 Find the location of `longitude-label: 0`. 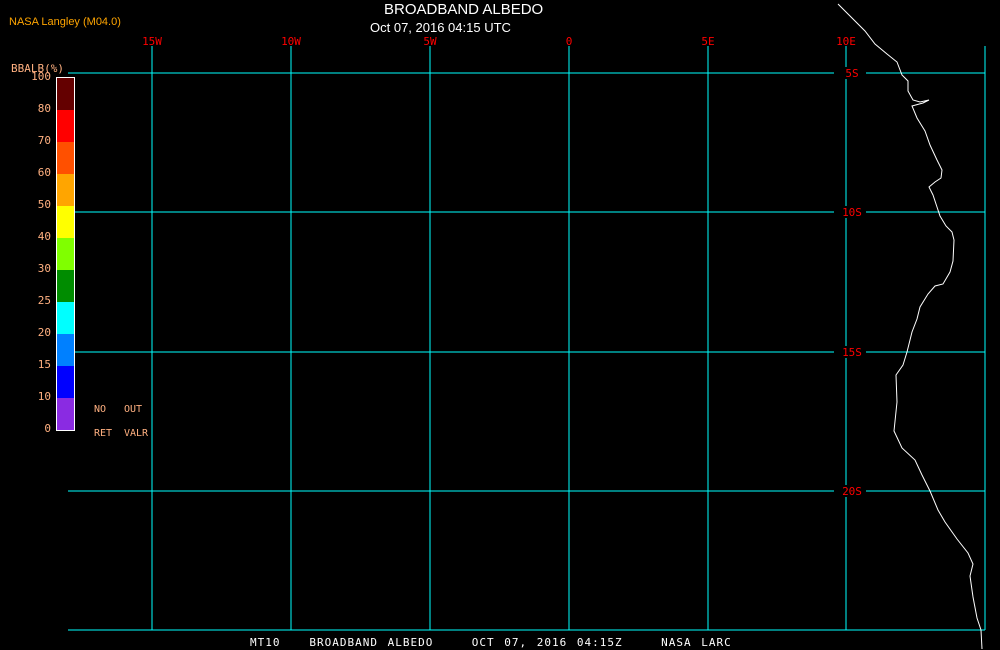

longitude-label: 0 is located at coordinates (569, 41).